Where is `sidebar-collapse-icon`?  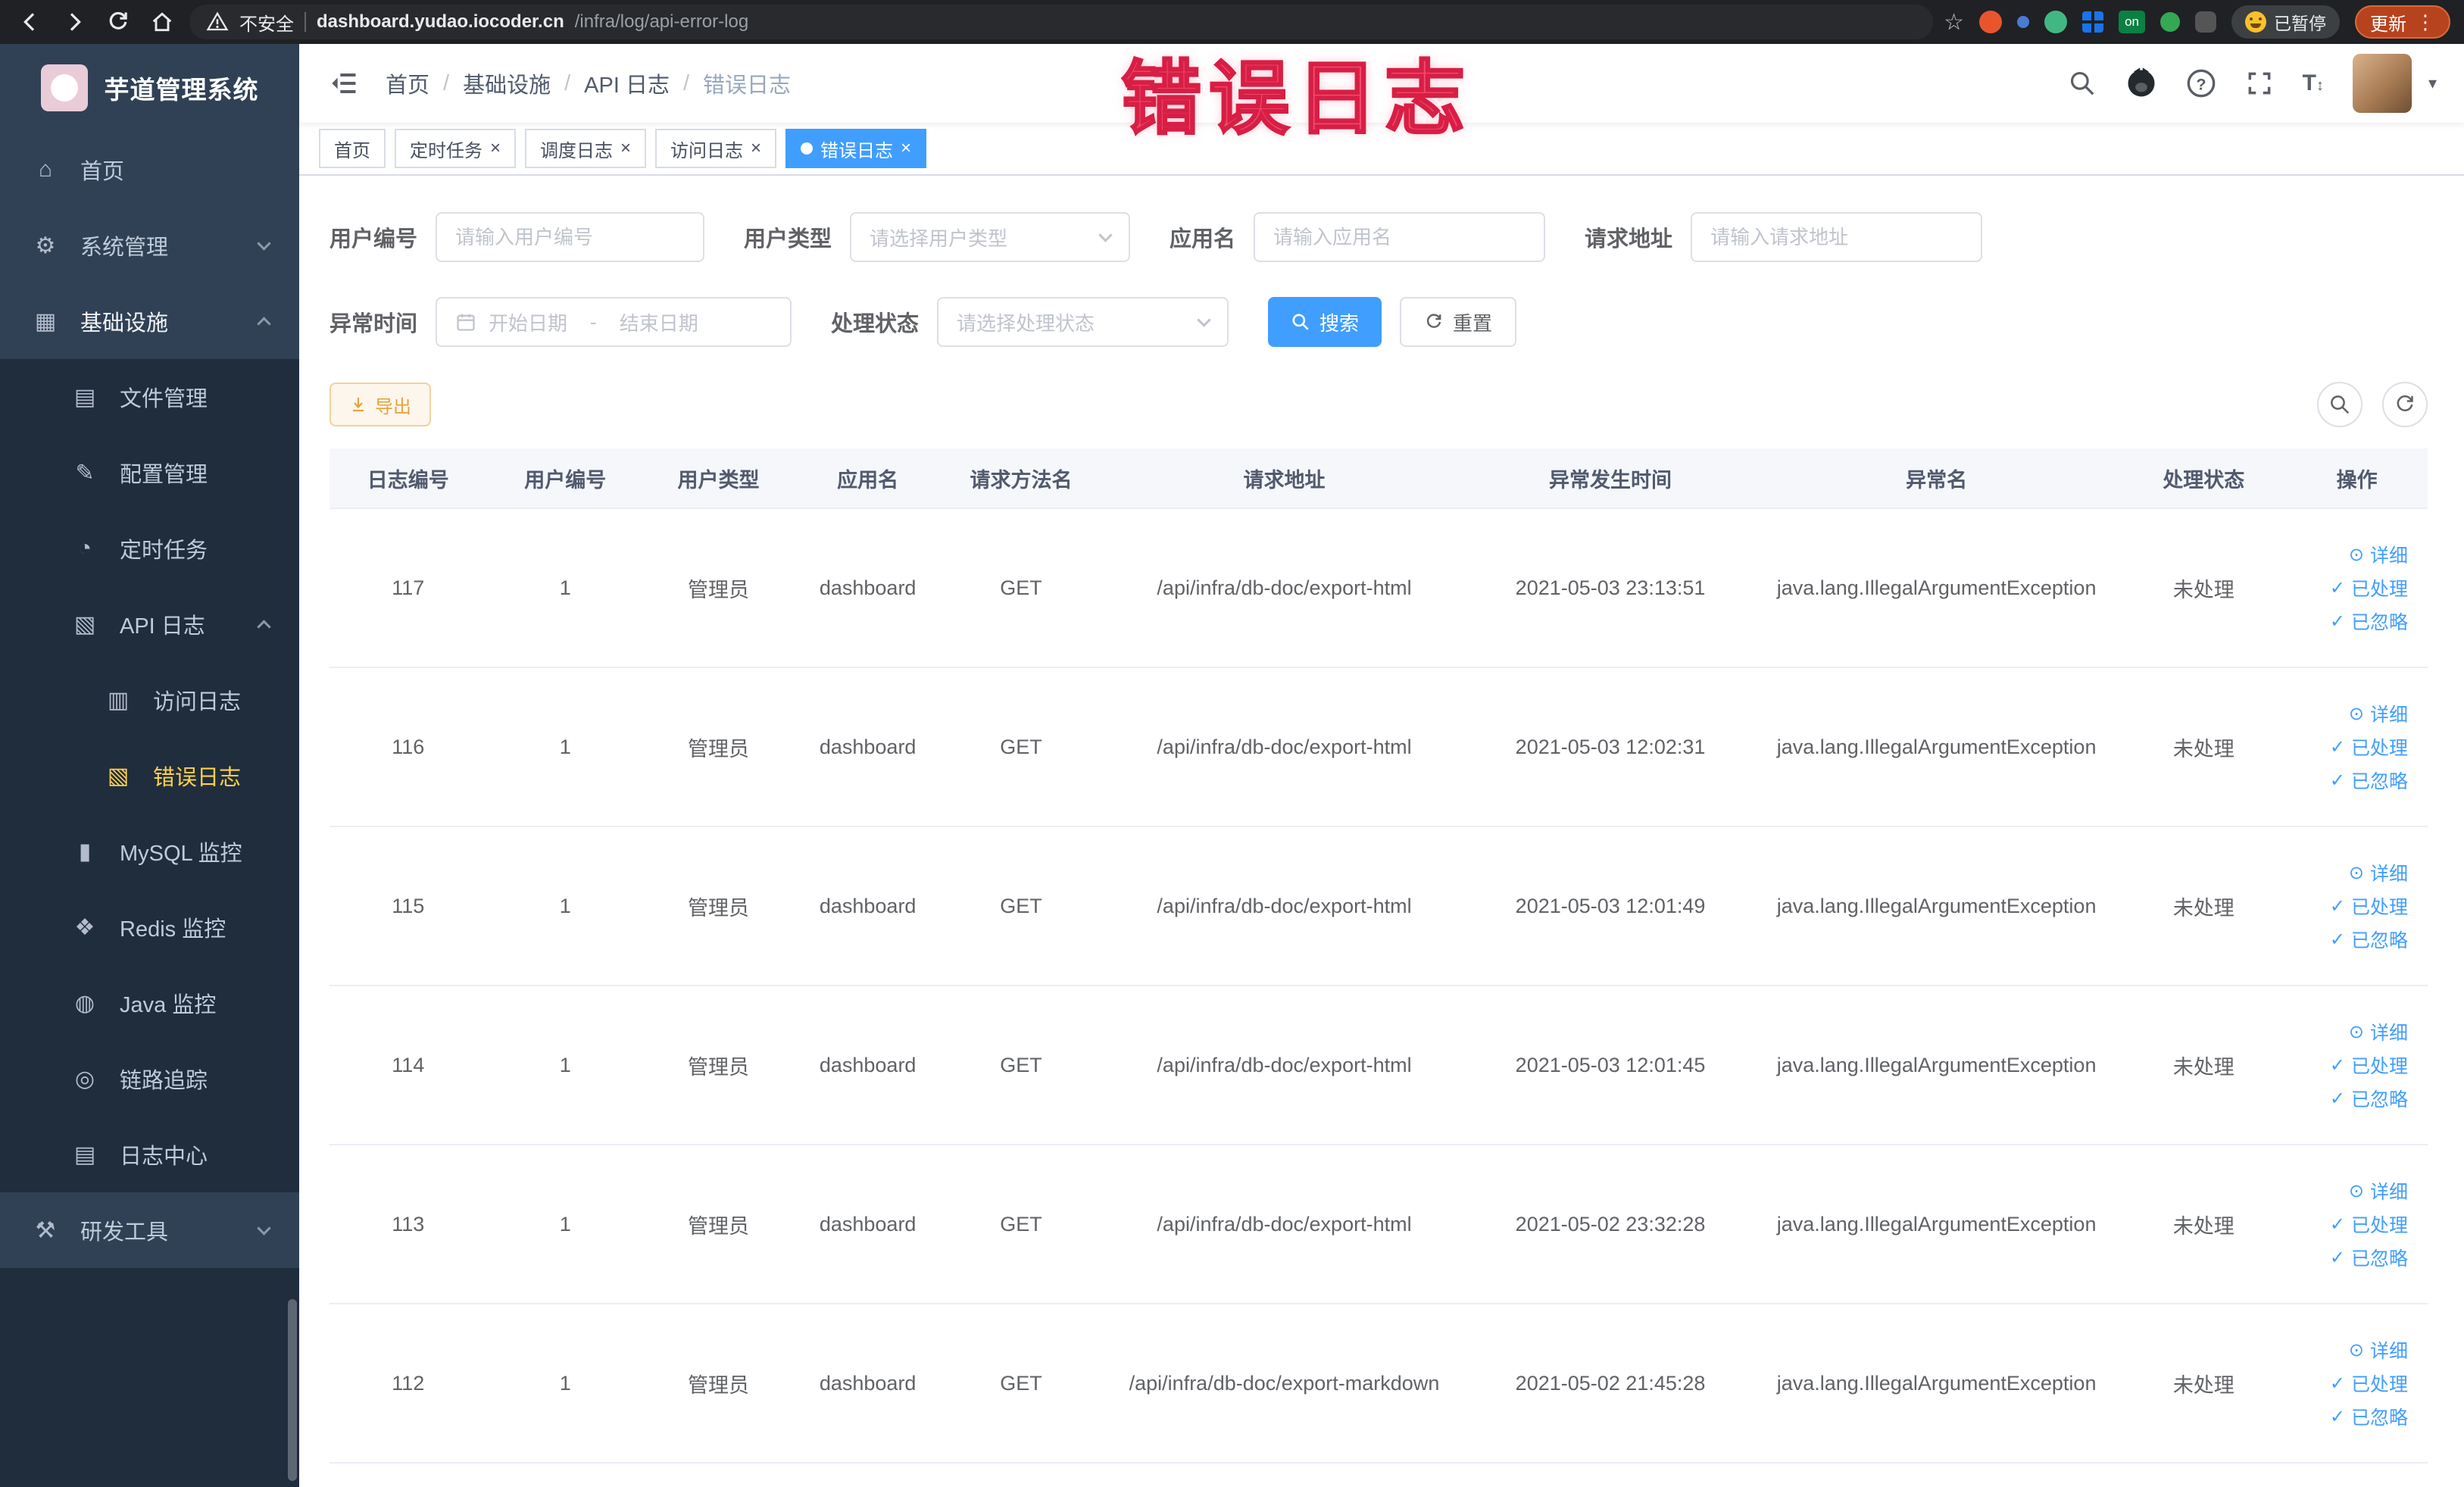 sidebar-collapse-icon is located at coordinates (343, 83).